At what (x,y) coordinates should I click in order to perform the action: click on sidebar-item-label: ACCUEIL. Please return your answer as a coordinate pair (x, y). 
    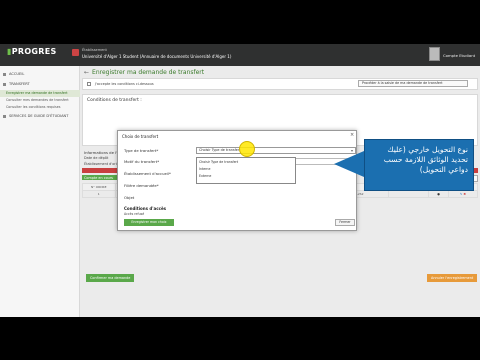
    Looking at the image, I should click on (17, 74).